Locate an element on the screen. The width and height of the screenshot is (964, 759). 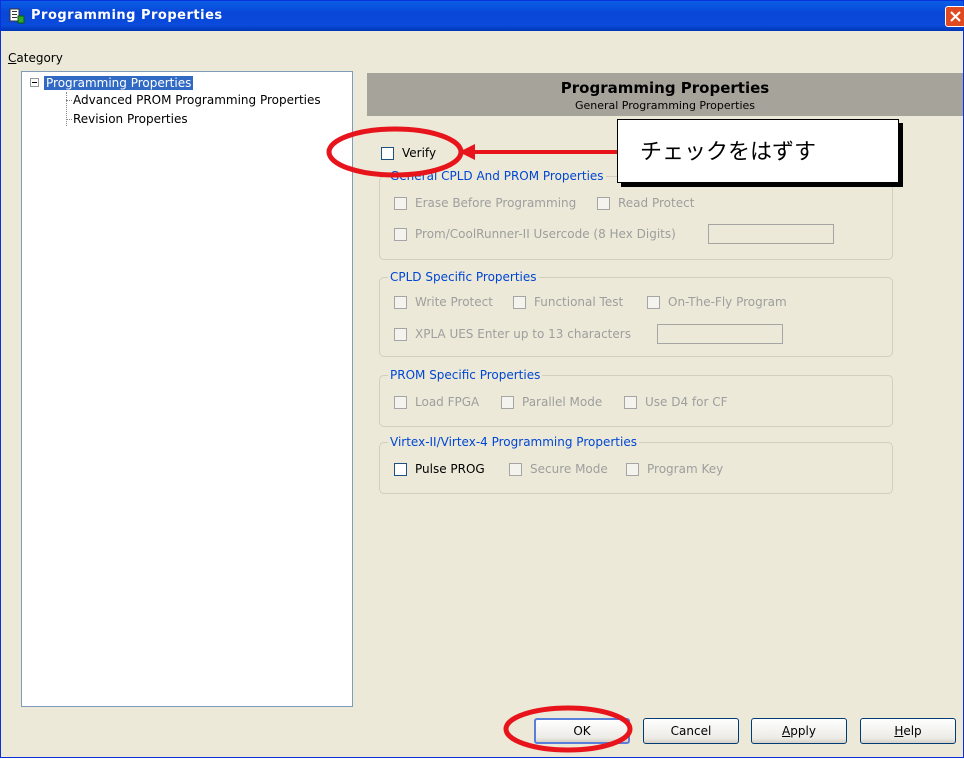
window-title: Programming Properties is located at coordinates (127, 15).